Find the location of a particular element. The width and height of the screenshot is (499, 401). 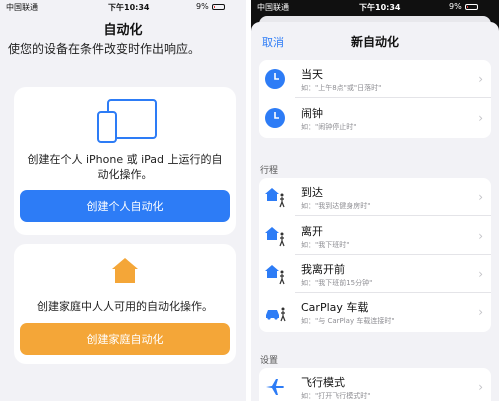

page-title: 自动化 is located at coordinates (123, 30).